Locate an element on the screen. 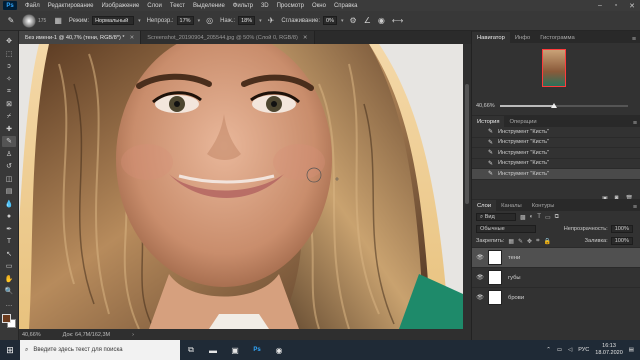  dodge-tool-icon: ● is located at coordinates (9, 216).